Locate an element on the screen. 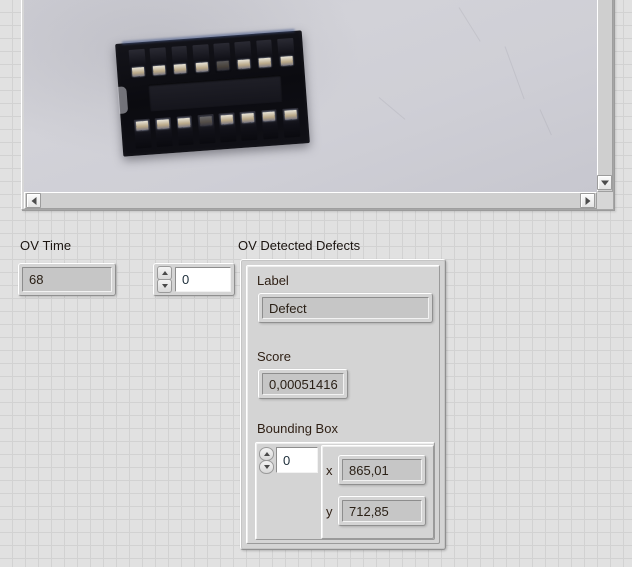 The width and height of the screenshot is (632, 567). ov-time-label: OV Time is located at coordinates (46, 245).